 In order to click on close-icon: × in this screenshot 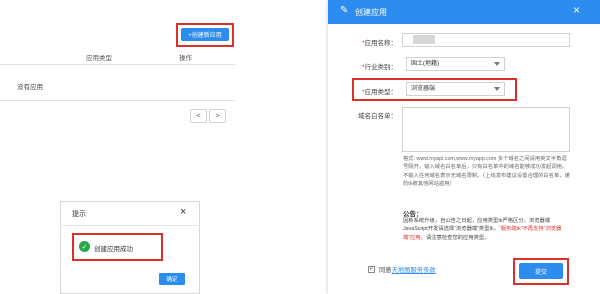, I will do `click(183, 212)`.